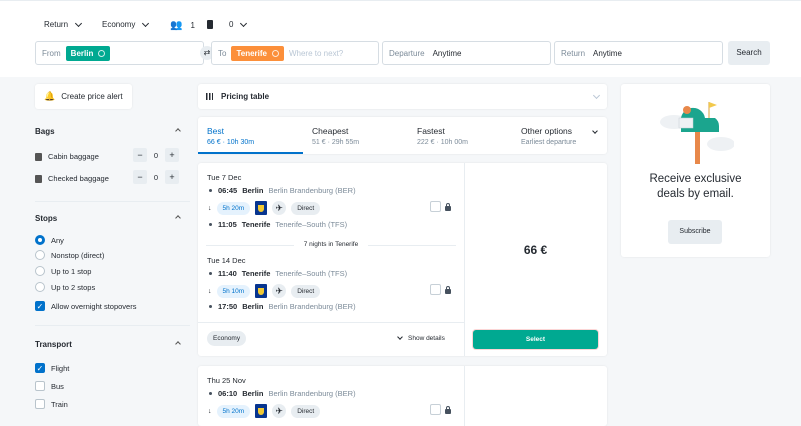 This screenshot has height=426, width=801. I want to click on flight-info-row: ↓ 5h 20m ✈ Direct, so click(264, 208).